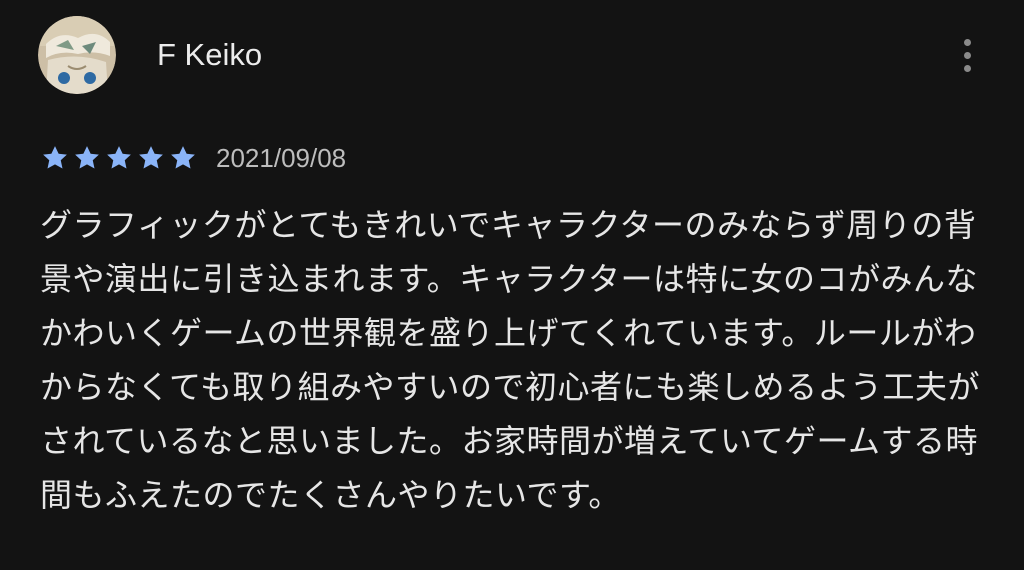  Describe the element at coordinates (967, 55) in the screenshot. I see `more-options-button` at that location.